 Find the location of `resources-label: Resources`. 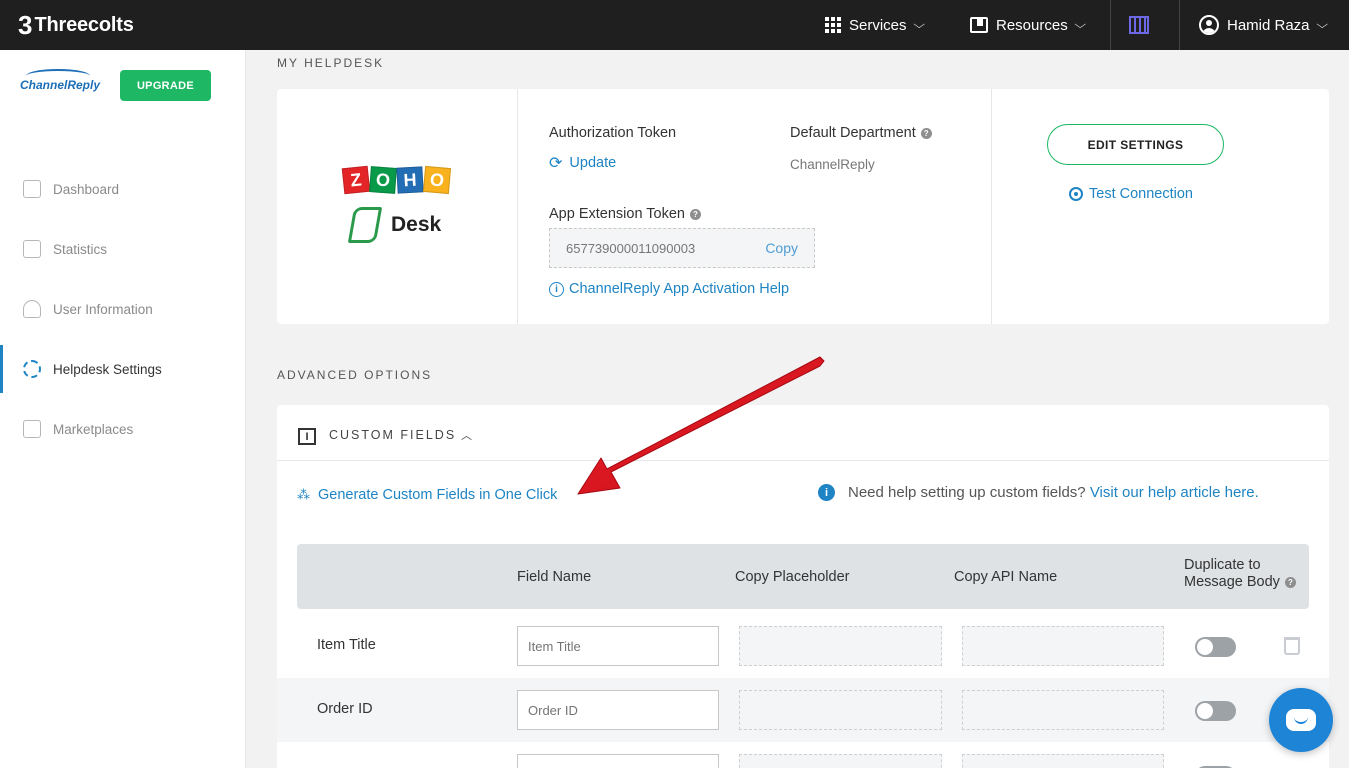

resources-label: Resources is located at coordinates (1032, 25).